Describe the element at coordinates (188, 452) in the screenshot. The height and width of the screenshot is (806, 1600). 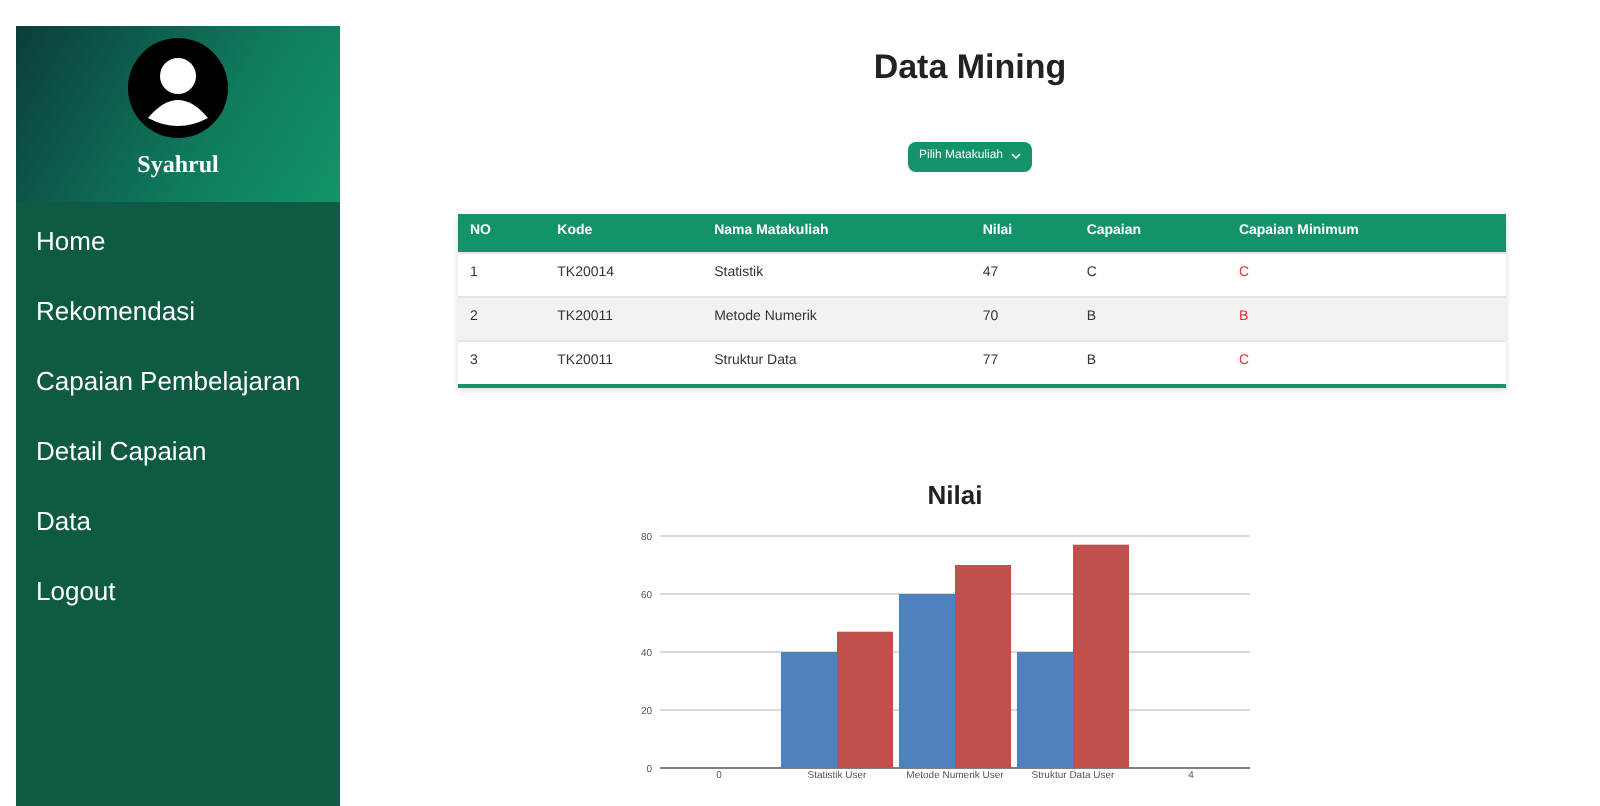
I see `sidebar-item: Detail Capaian` at that location.